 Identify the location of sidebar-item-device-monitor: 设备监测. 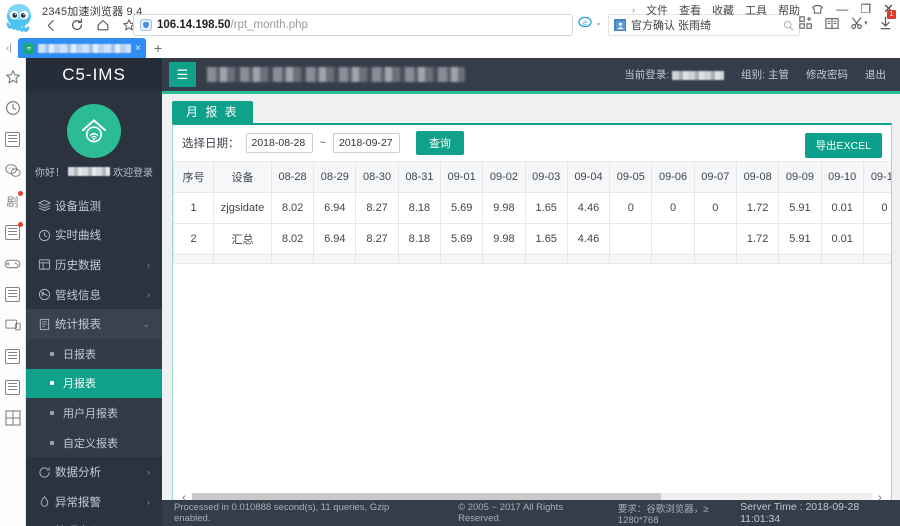
(94, 206).